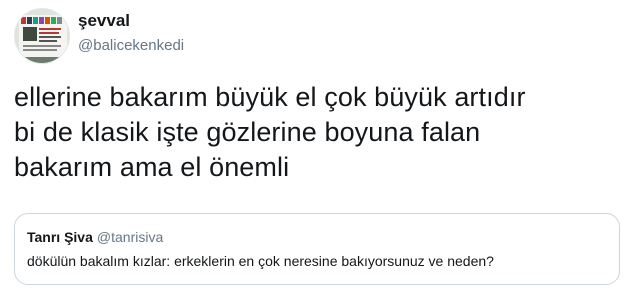  I want to click on quoted-tweet-header: Tanrı Şiva @tanrisiva, so click(95, 237).